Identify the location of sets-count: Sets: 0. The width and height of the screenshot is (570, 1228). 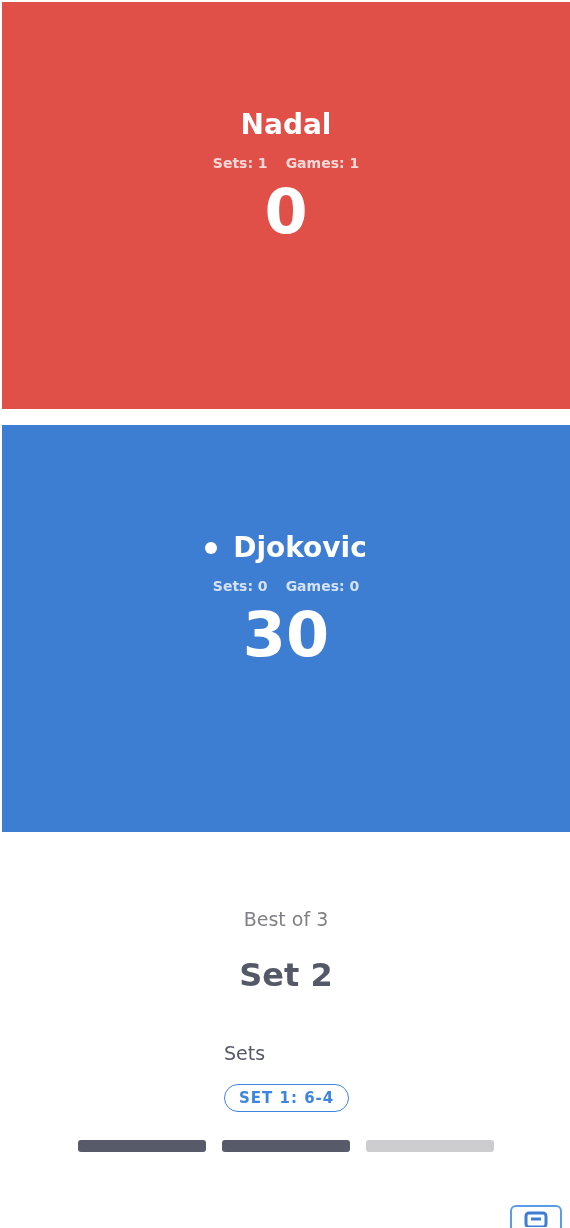
(240, 586).